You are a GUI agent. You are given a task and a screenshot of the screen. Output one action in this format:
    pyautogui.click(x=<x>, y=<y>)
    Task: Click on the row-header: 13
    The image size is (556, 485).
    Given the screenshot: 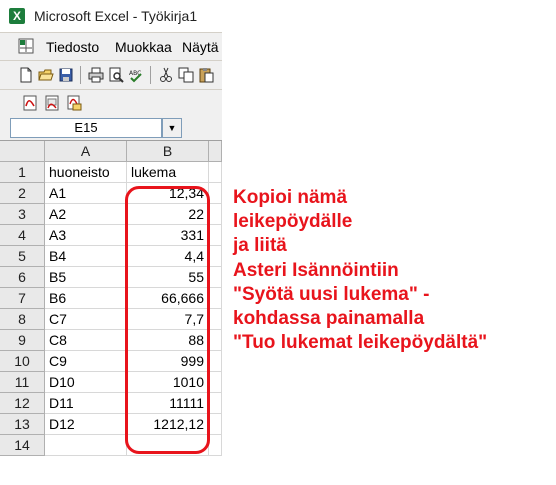 What is the action you would take?
    pyautogui.click(x=22, y=424)
    